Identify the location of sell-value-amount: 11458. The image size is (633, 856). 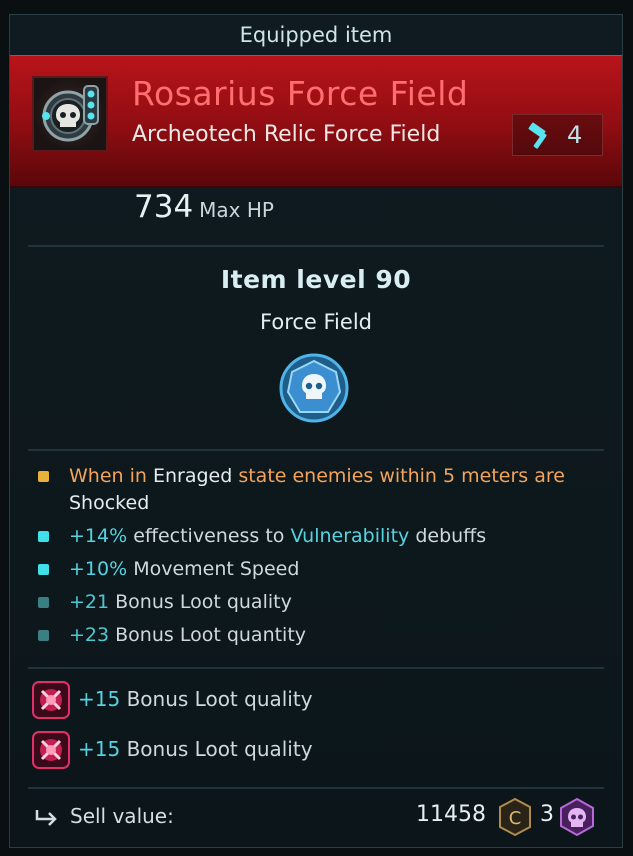
(451, 814).